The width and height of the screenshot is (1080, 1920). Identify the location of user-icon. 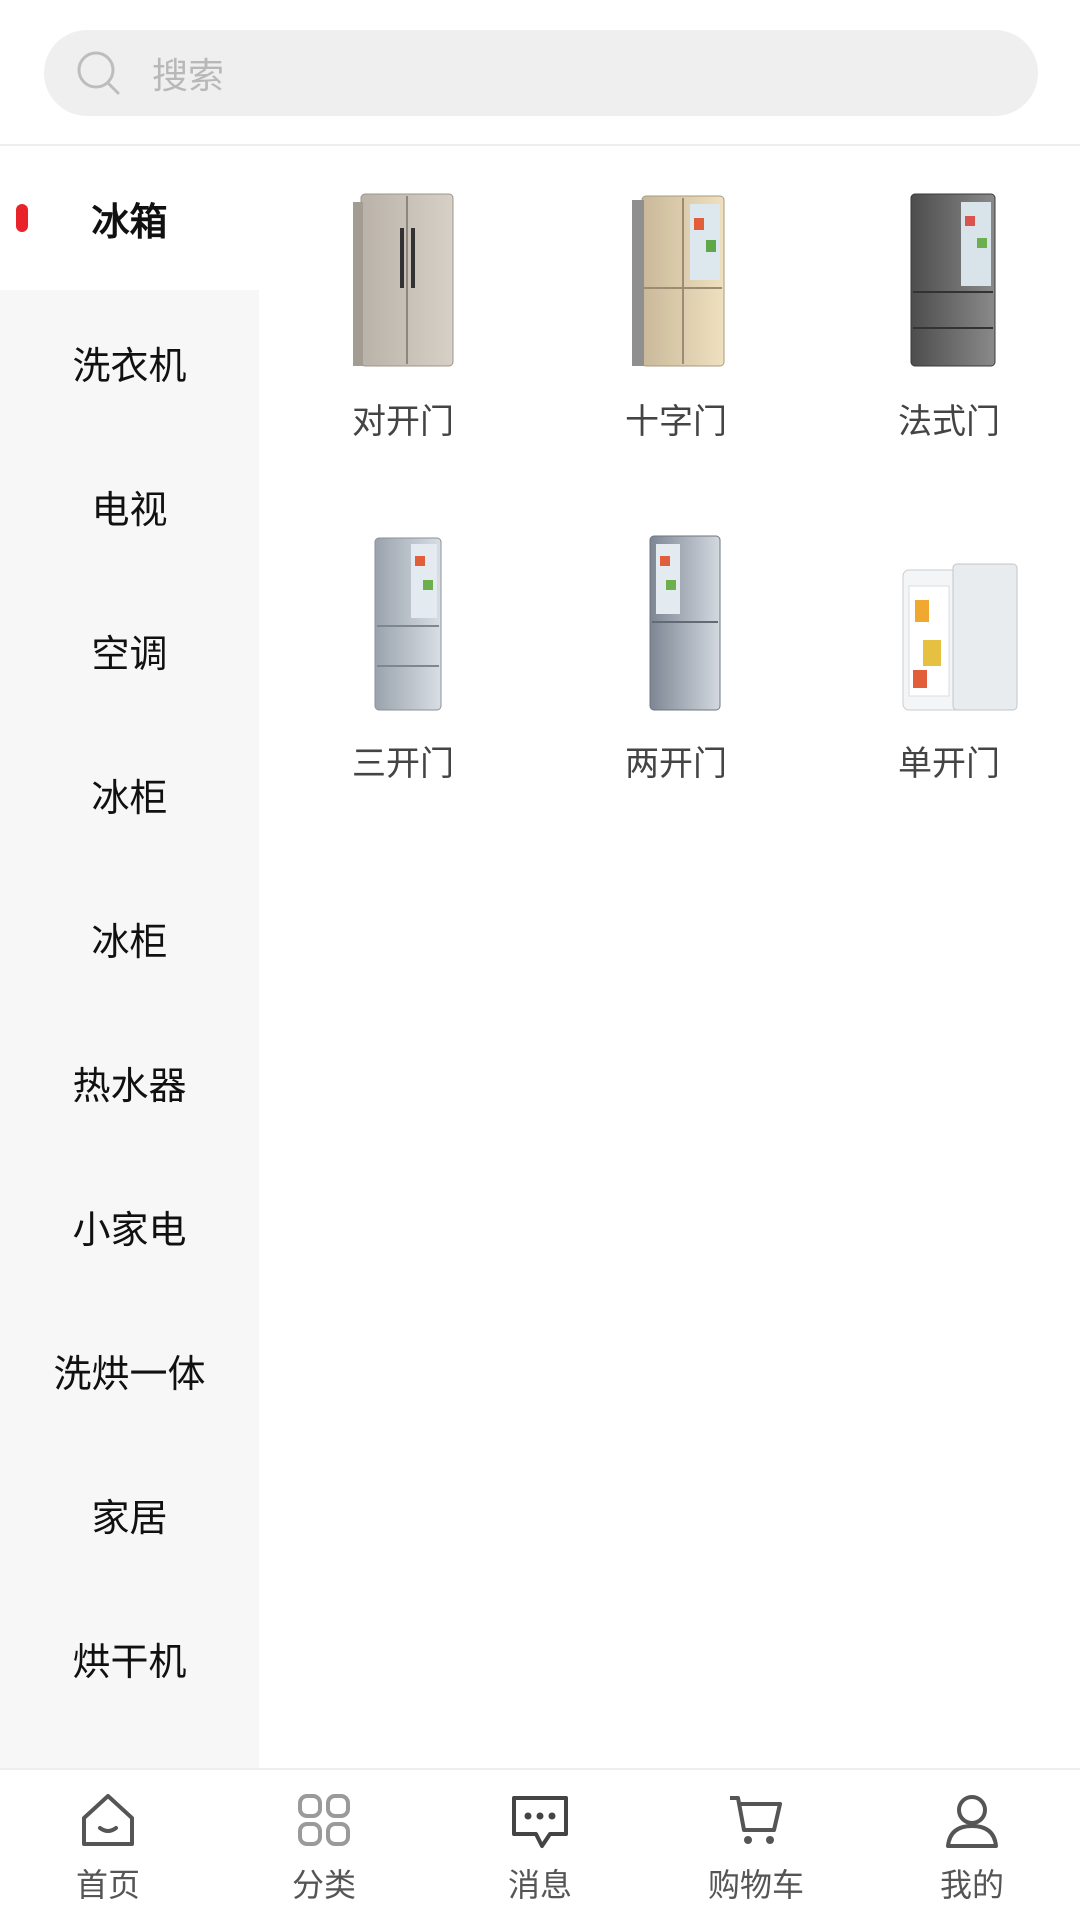
(972, 1821).